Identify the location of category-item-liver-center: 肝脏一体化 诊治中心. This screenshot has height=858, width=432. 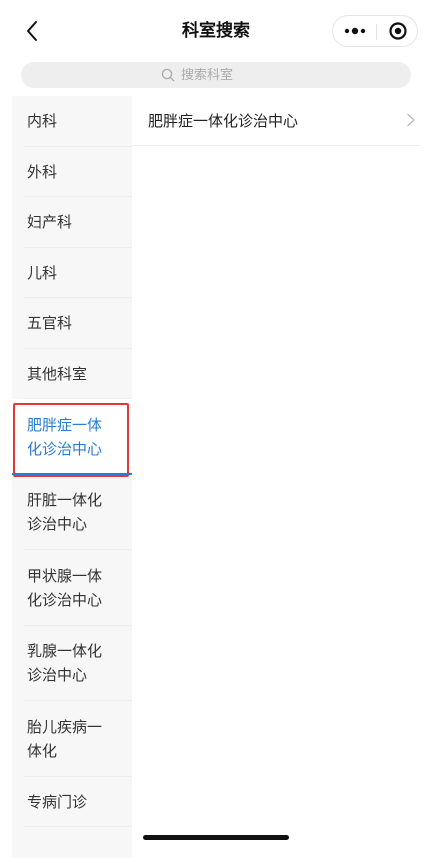
(72, 513).